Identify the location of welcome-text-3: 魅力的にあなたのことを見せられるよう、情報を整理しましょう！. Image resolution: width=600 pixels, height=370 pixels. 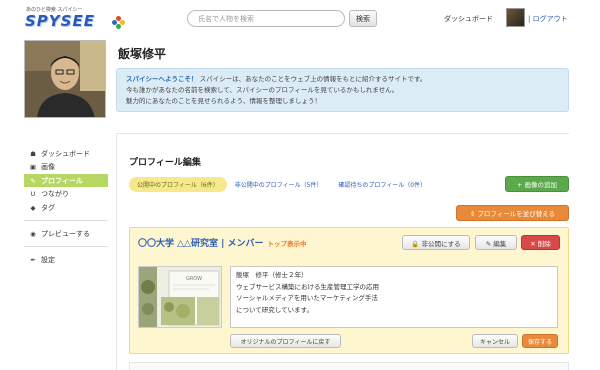
(223, 101).